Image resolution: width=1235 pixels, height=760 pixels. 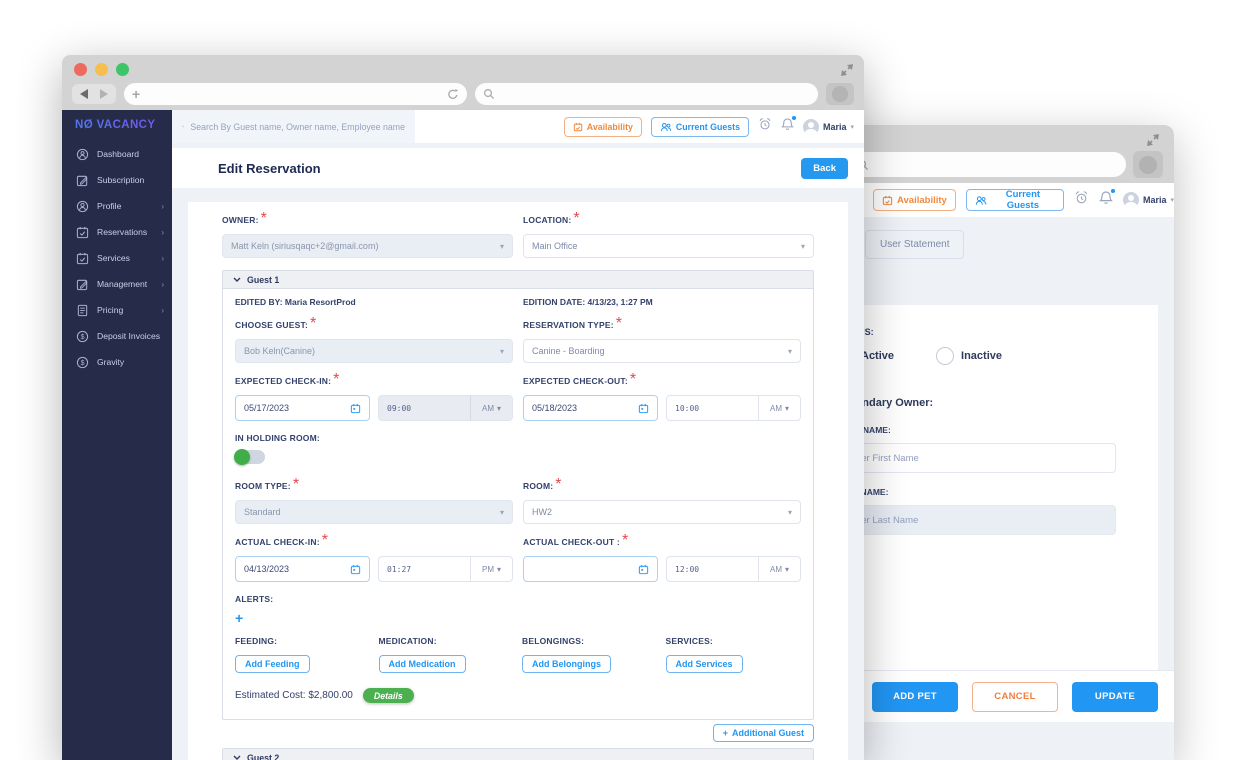 What do you see at coordinates (763, 733) in the screenshot?
I see `additional-guest-button: + Additional Guest` at bounding box center [763, 733].